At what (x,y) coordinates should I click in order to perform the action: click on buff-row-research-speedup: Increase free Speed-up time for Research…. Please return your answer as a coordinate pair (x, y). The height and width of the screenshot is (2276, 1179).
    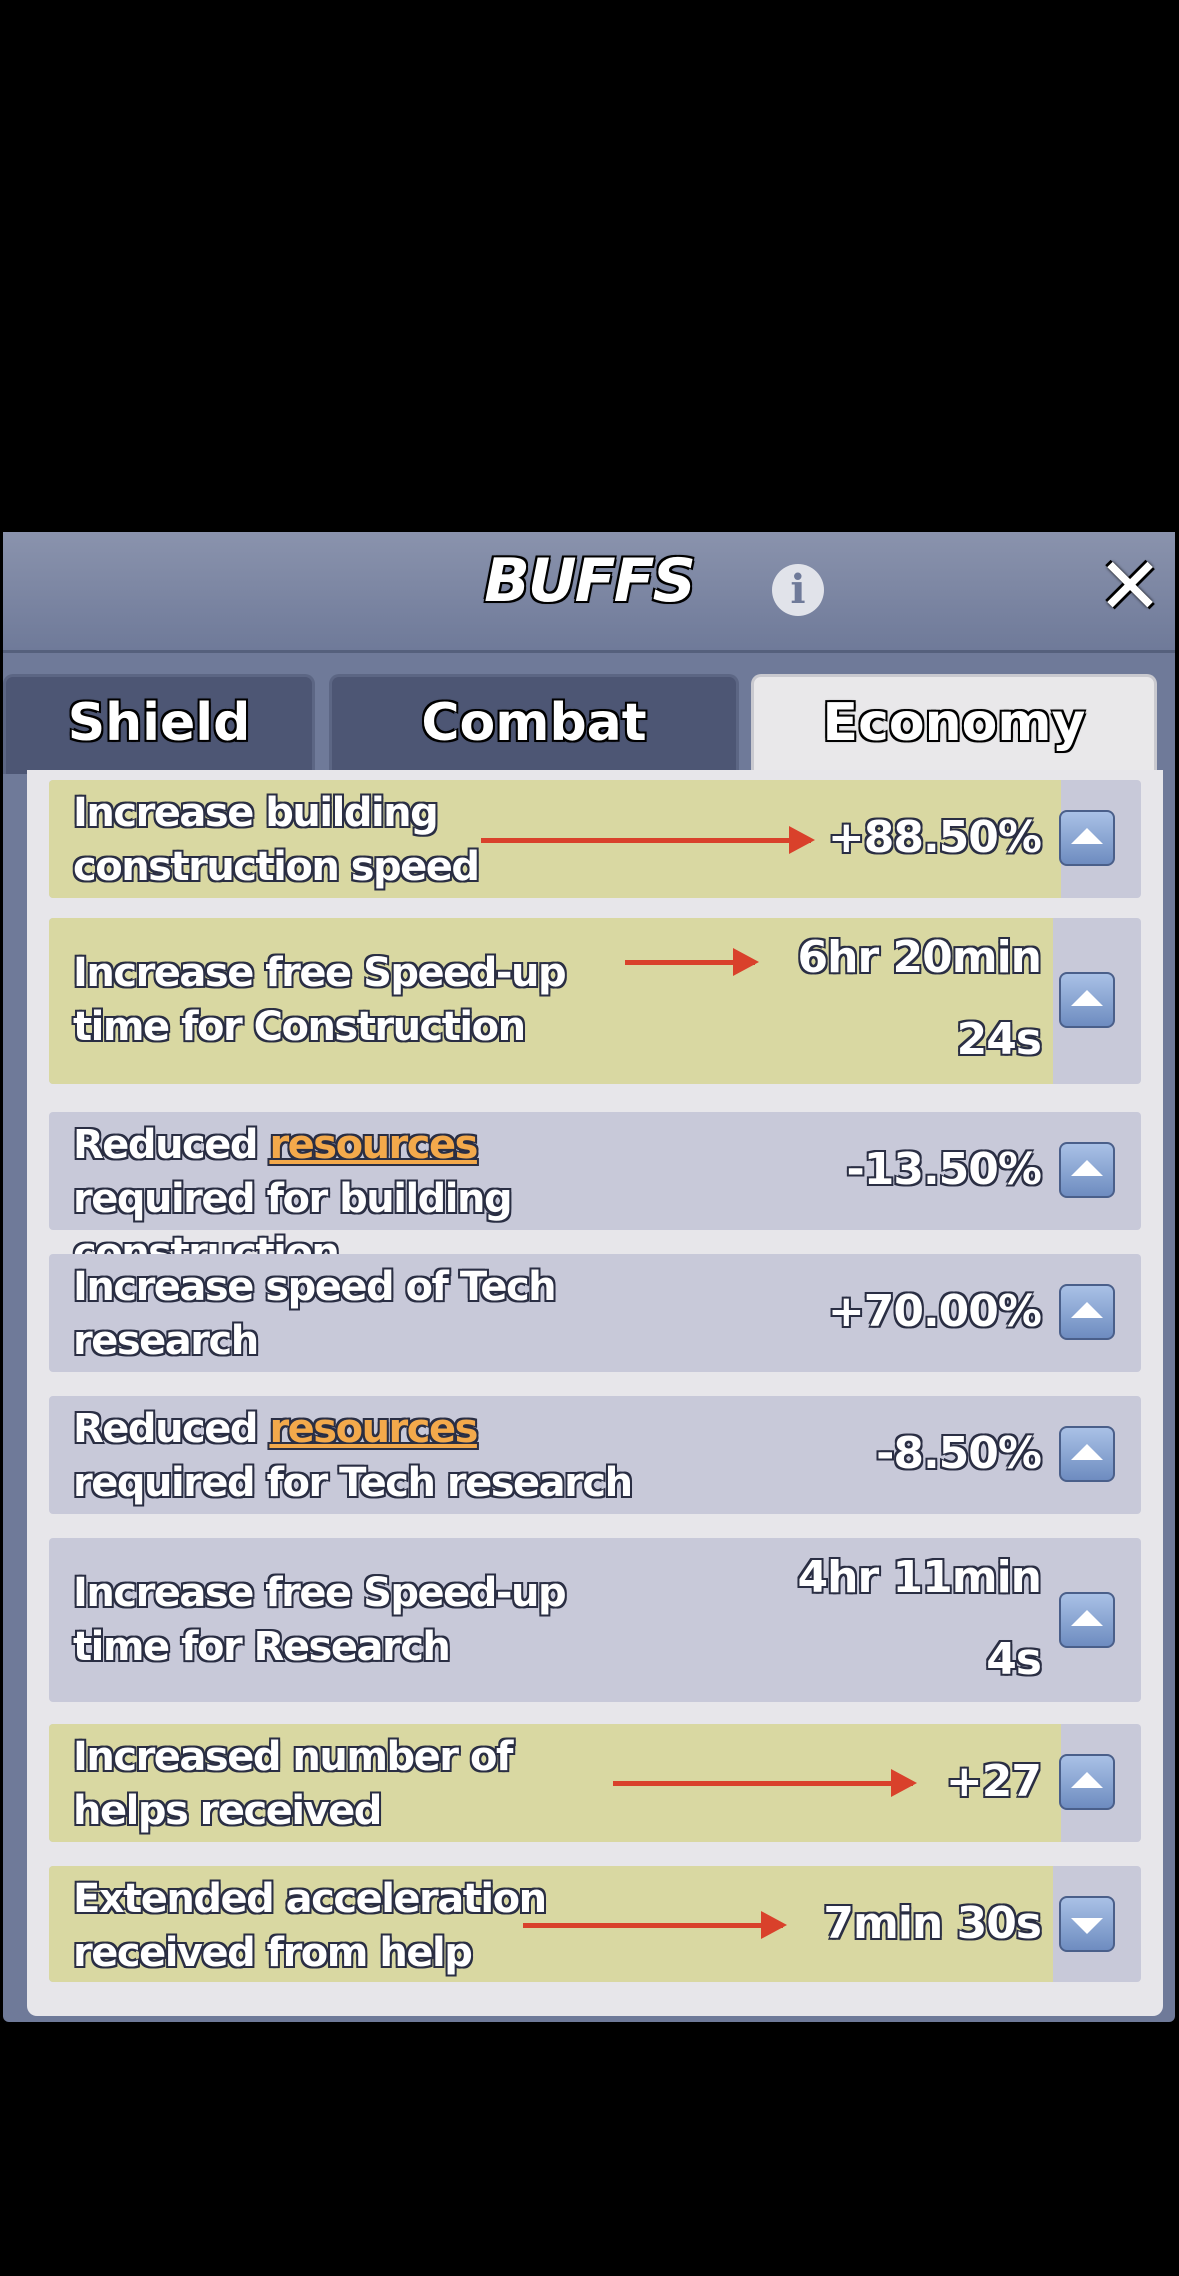
    Looking at the image, I should click on (595, 1620).